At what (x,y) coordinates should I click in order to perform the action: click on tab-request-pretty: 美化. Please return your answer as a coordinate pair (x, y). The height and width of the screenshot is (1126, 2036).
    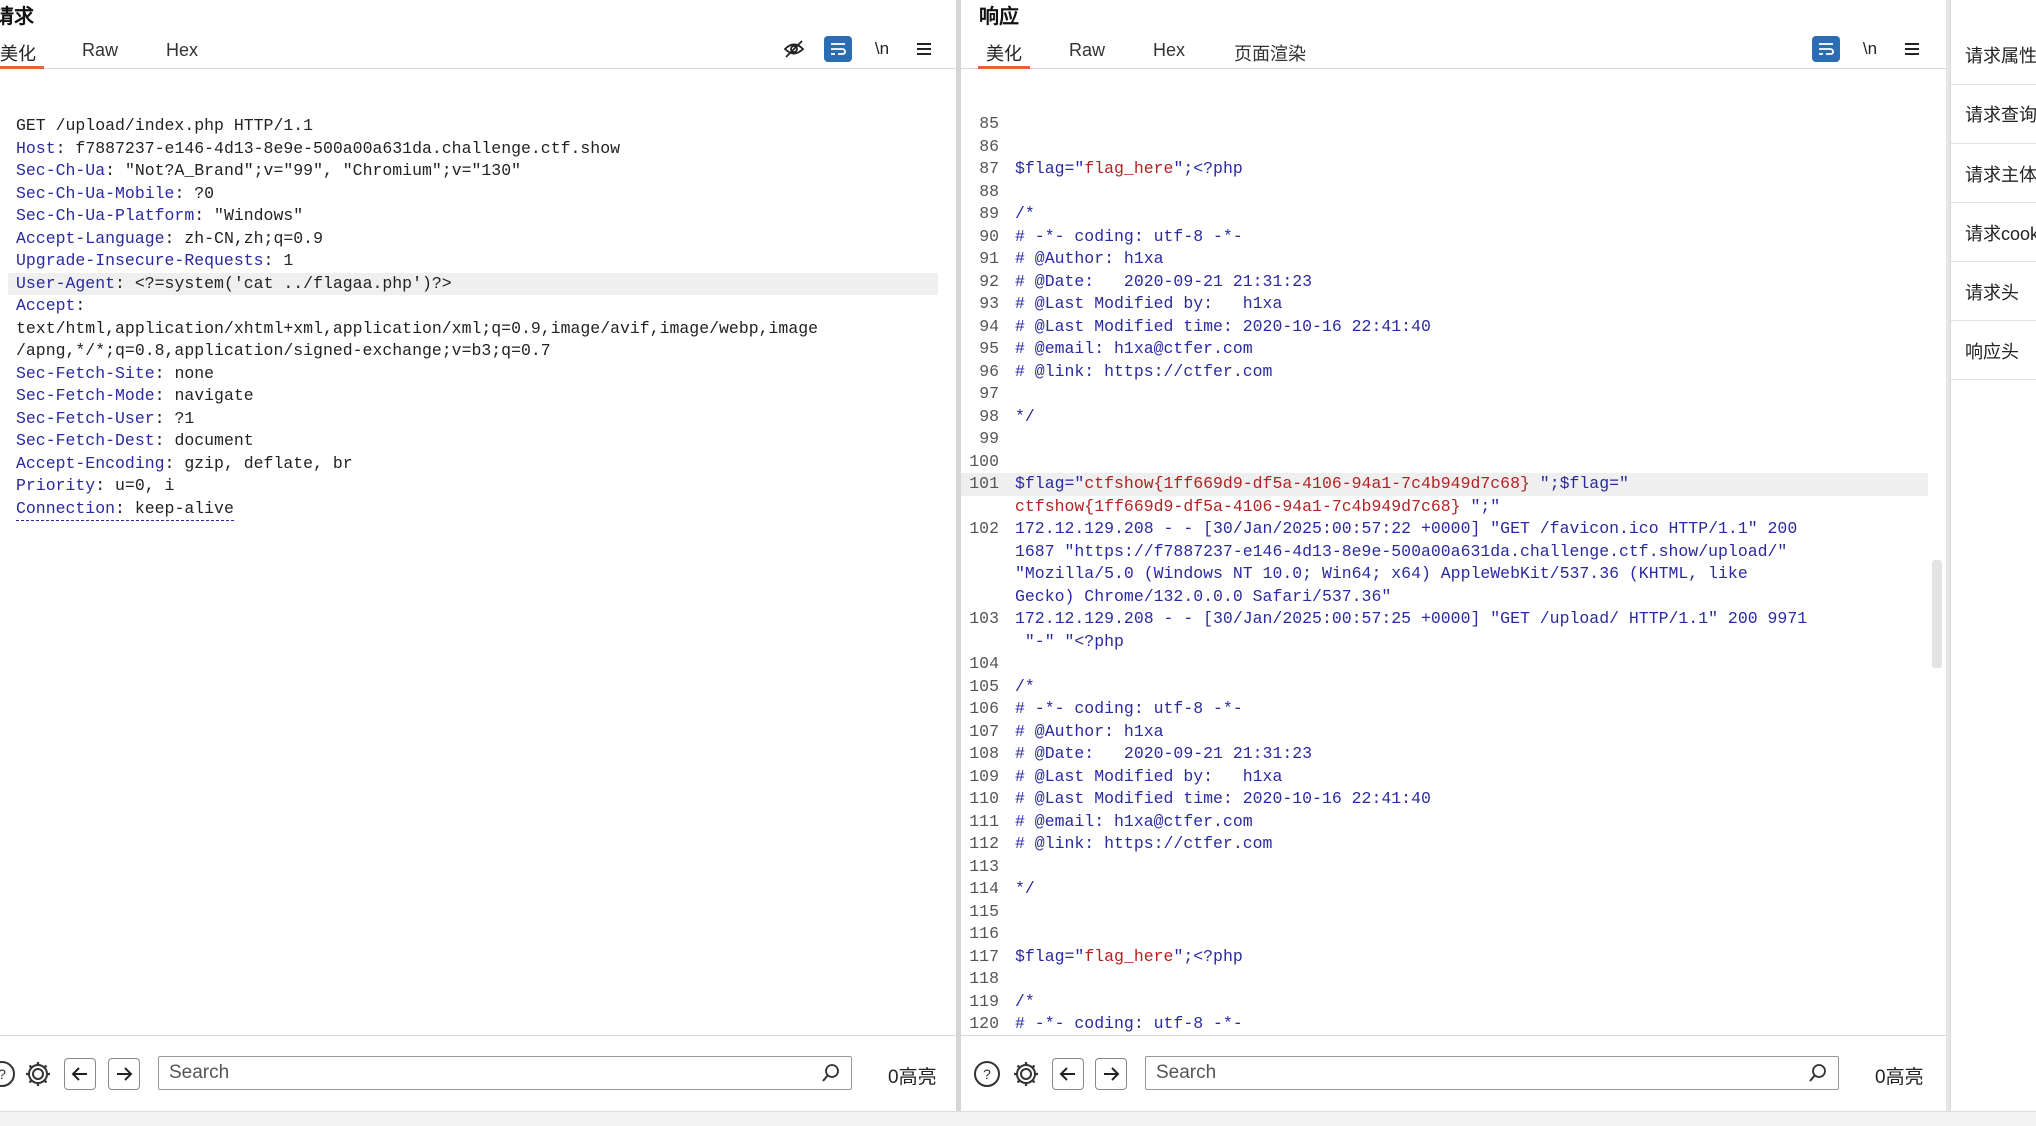
    Looking at the image, I should click on (22, 54).